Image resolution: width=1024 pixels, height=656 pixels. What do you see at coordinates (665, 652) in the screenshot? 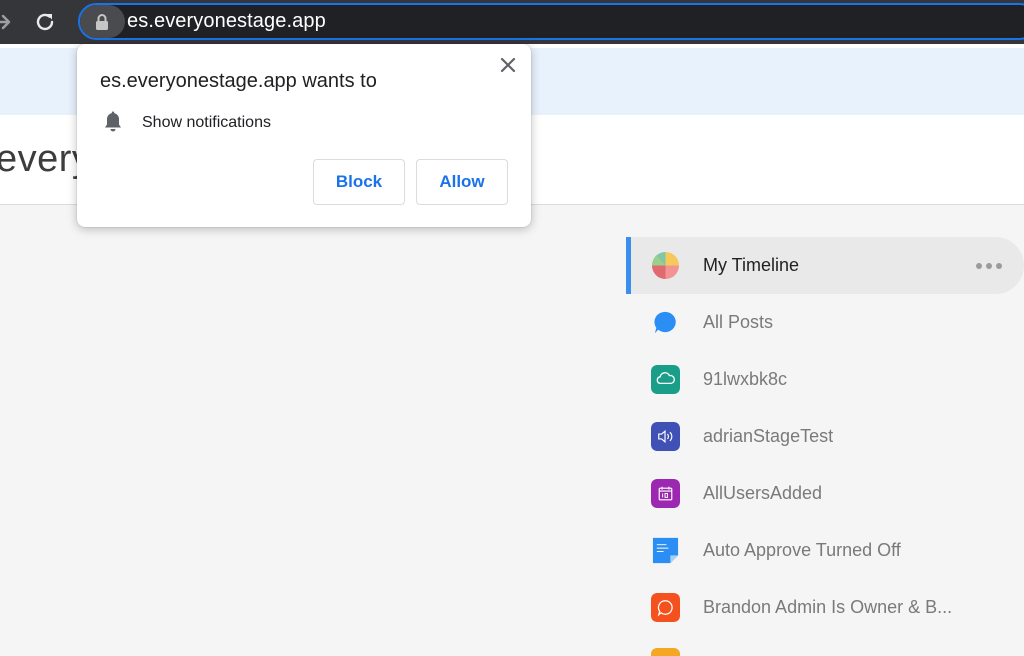
I see `folder-icon` at bounding box center [665, 652].